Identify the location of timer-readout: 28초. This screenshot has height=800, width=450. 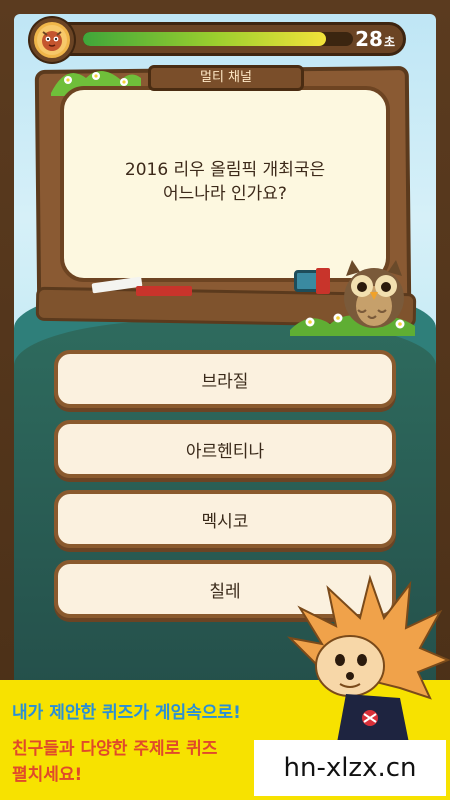
(375, 39).